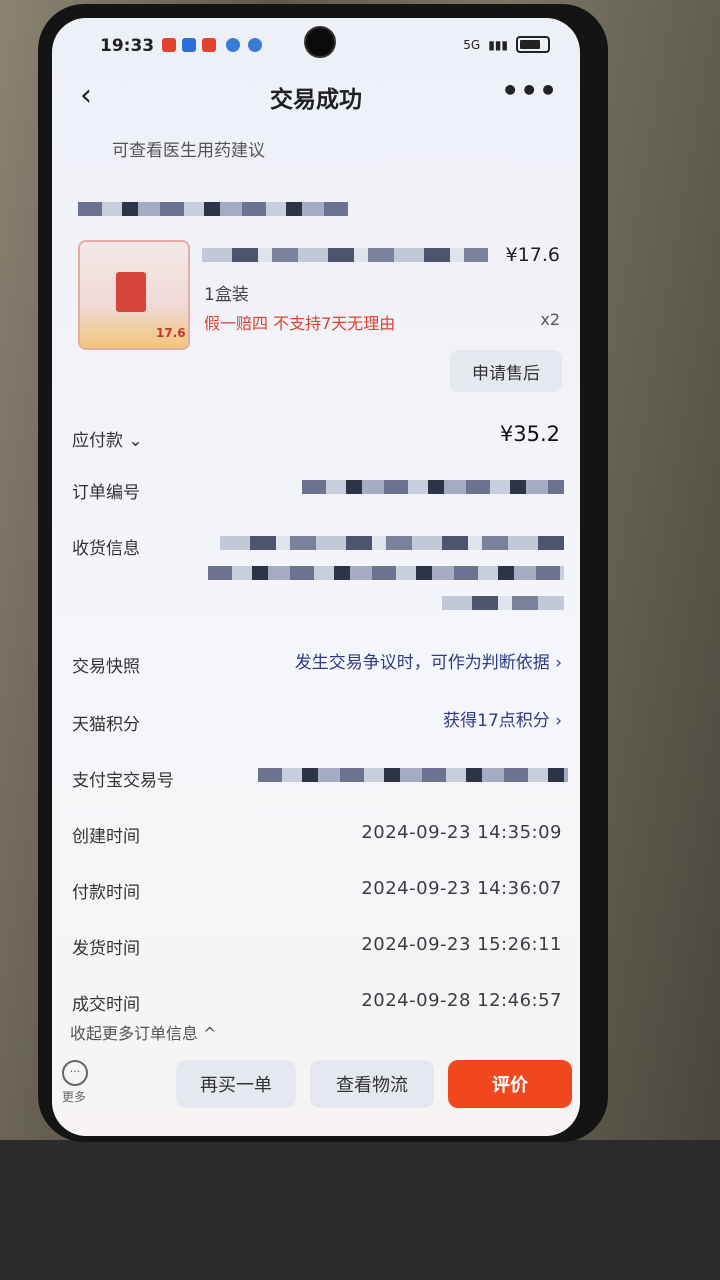  What do you see at coordinates (106, 1005) in the screenshot?
I see `time-label-completed: 成交时间` at bounding box center [106, 1005].